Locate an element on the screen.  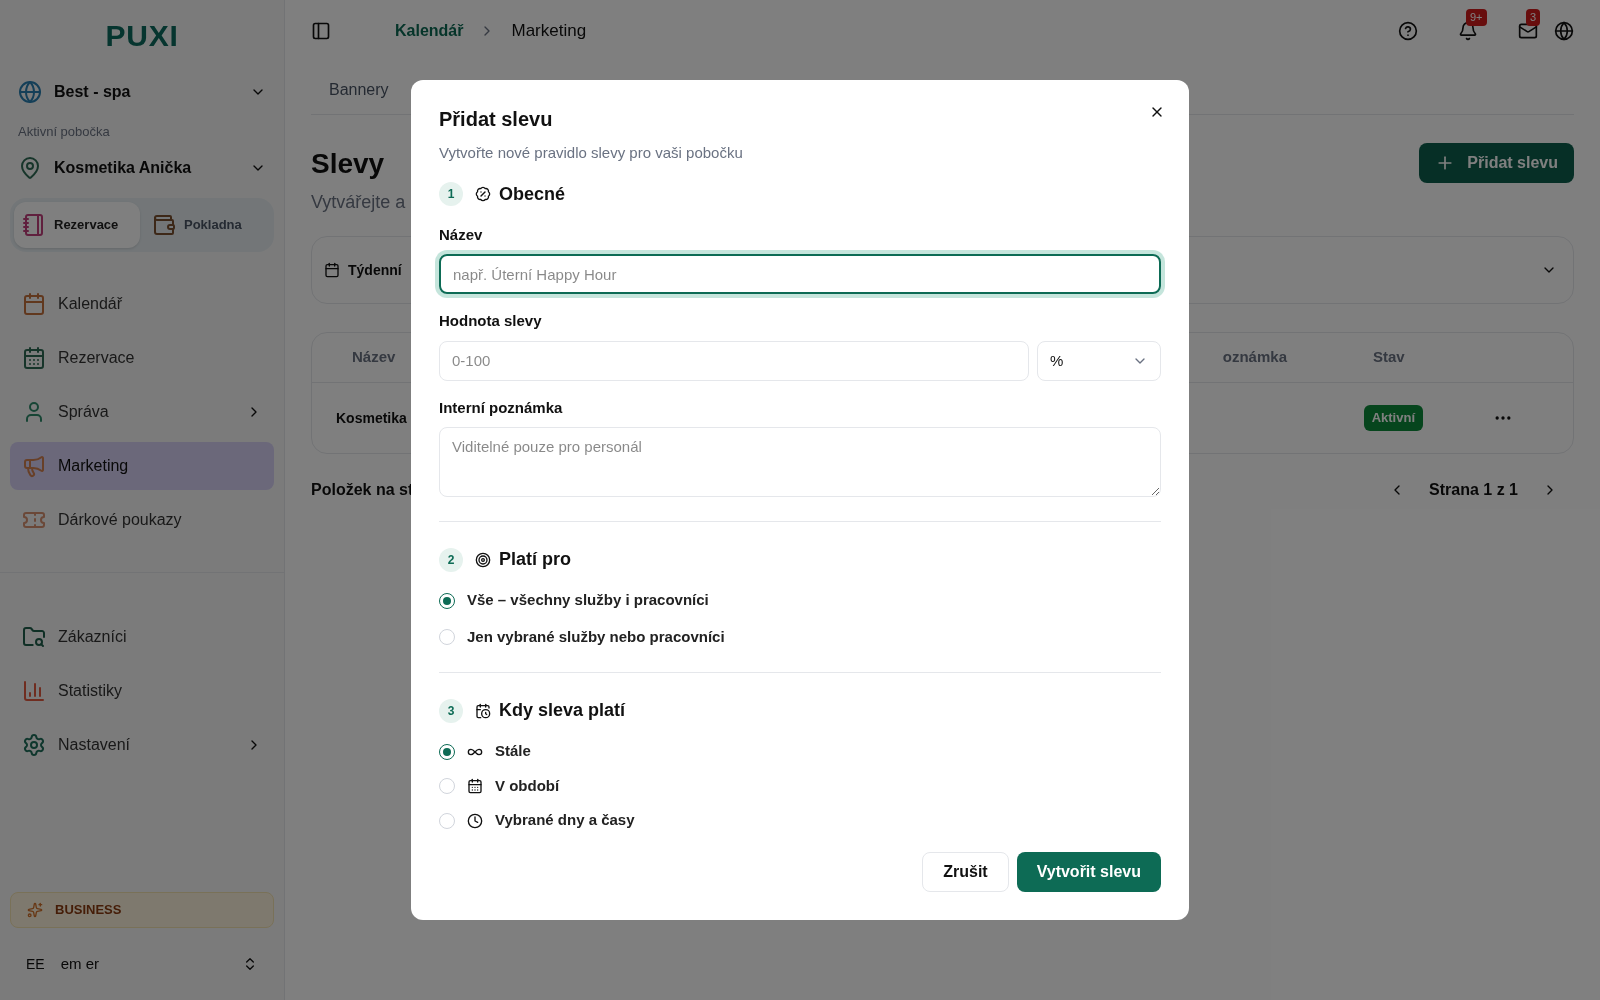
branch-selector: Kosmetika Anička is located at coordinates (142, 167).